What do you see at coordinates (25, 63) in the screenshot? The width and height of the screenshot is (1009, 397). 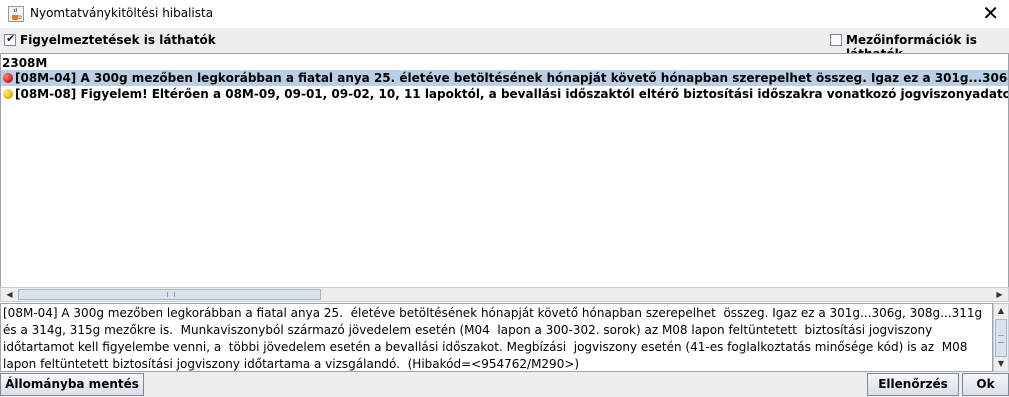 I see `list-header: 2308M` at bounding box center [25, 63].